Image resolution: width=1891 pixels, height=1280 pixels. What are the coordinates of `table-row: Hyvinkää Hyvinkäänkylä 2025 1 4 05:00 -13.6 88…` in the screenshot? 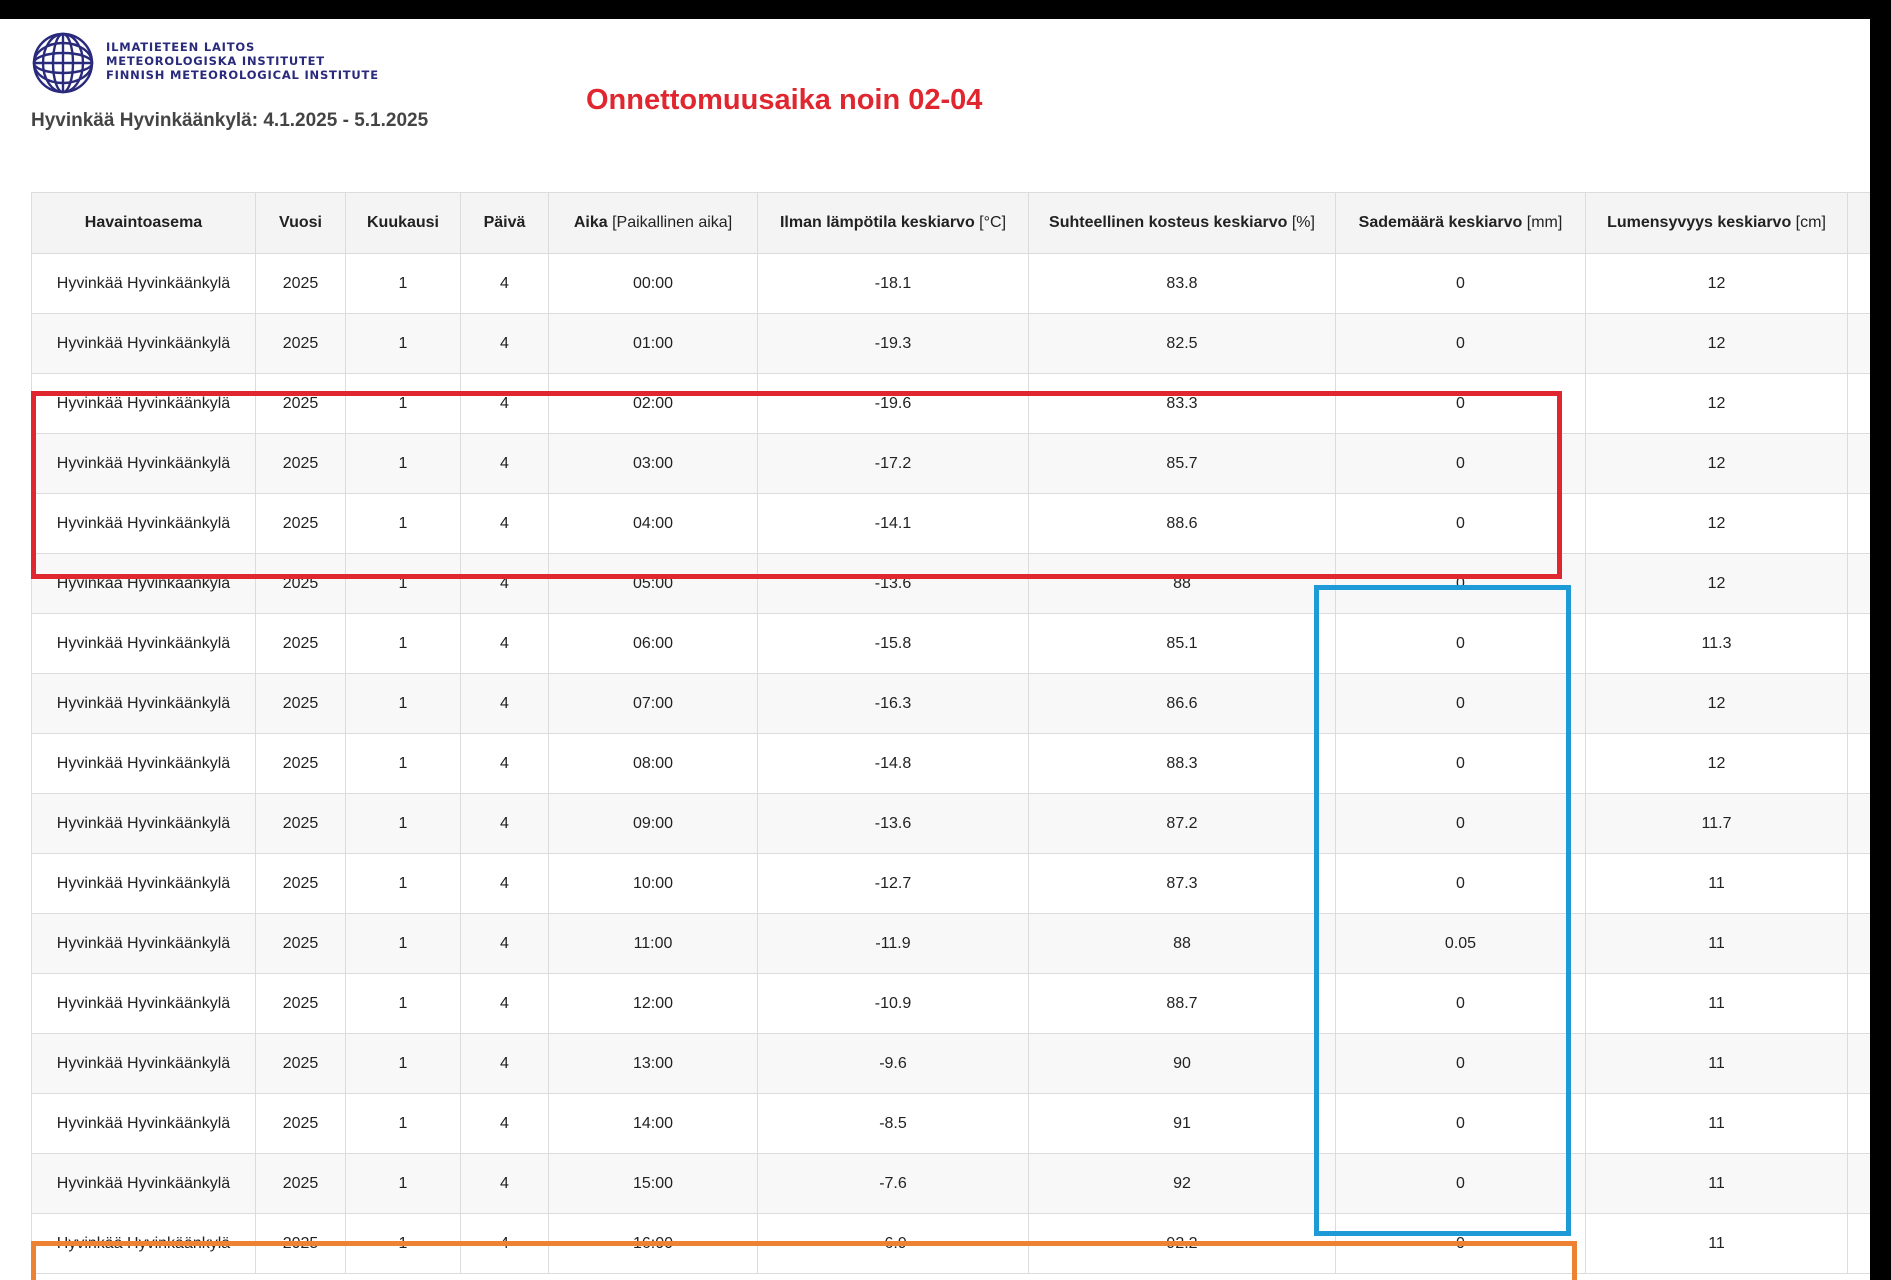 It's located at (950, 583).